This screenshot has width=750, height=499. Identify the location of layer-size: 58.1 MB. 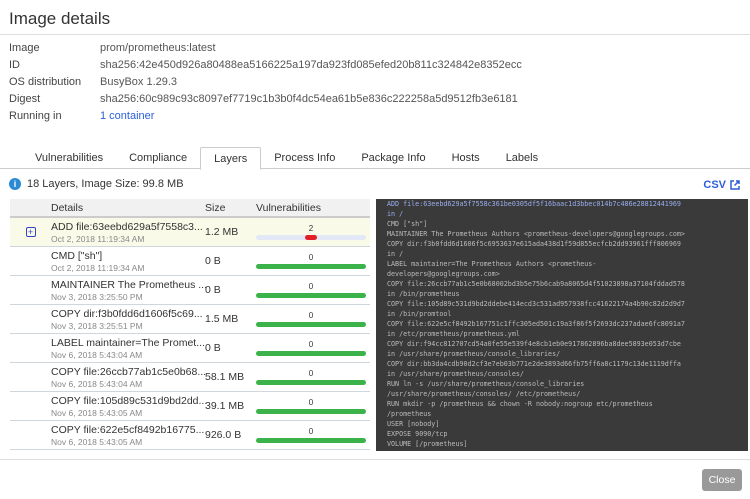
(225, 377).